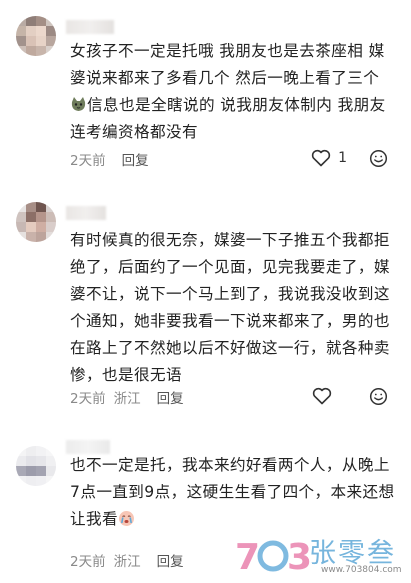  Describe the element at coordinates (126, 517) in the screenshot. I see `crying-emoji-icon` at that location.